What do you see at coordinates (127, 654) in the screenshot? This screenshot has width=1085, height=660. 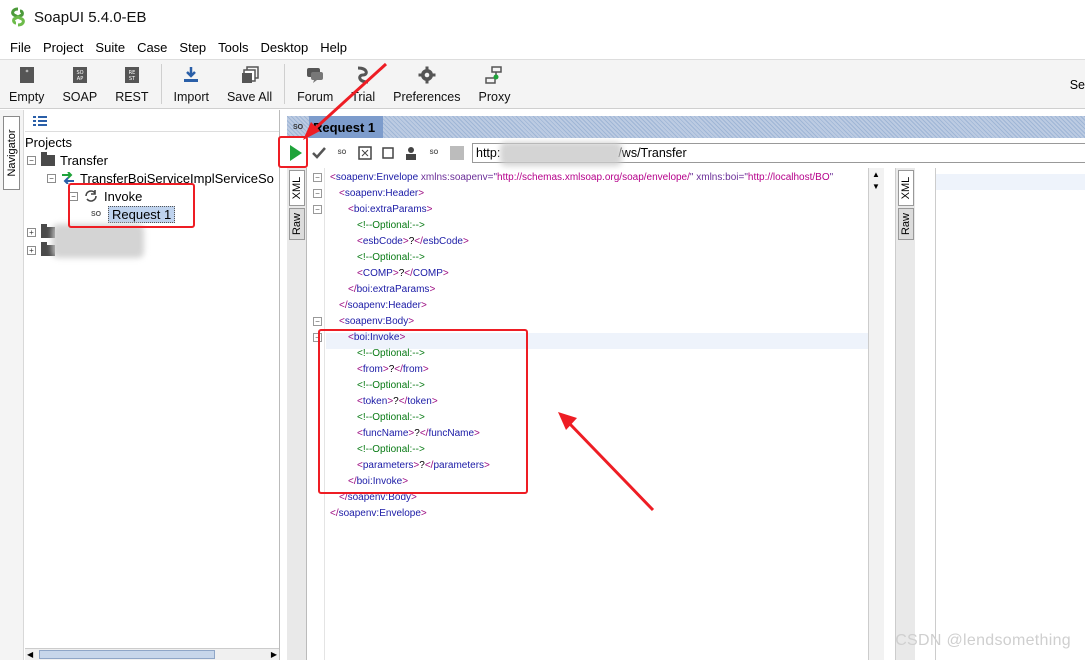 I see `scrollbar-thumb` at bounding box center [127, 654].